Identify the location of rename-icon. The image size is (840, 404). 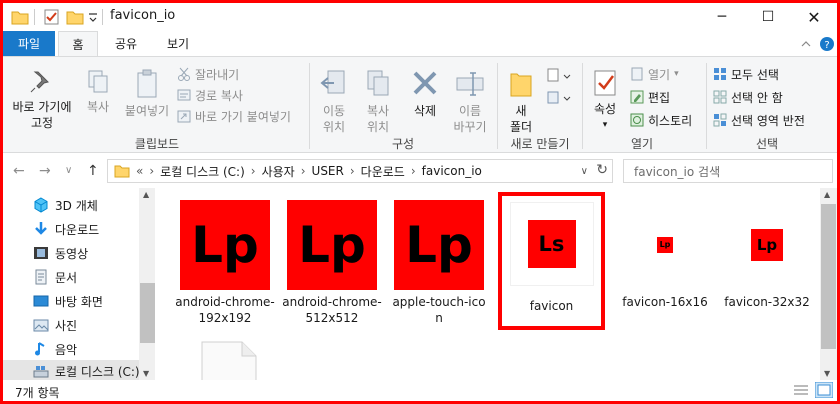
(470, 84).